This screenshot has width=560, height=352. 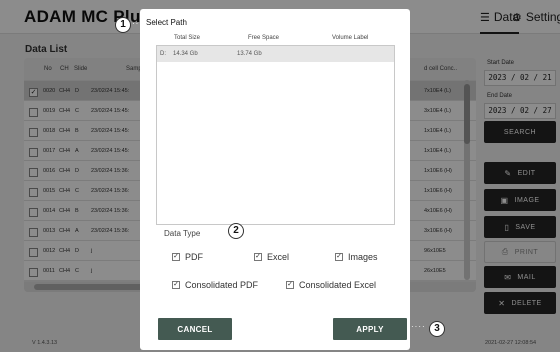 What do you see at coordinates (363, 257) in the screenshot?
I see `option-images-label: Images` at bounding box center [363, 257].